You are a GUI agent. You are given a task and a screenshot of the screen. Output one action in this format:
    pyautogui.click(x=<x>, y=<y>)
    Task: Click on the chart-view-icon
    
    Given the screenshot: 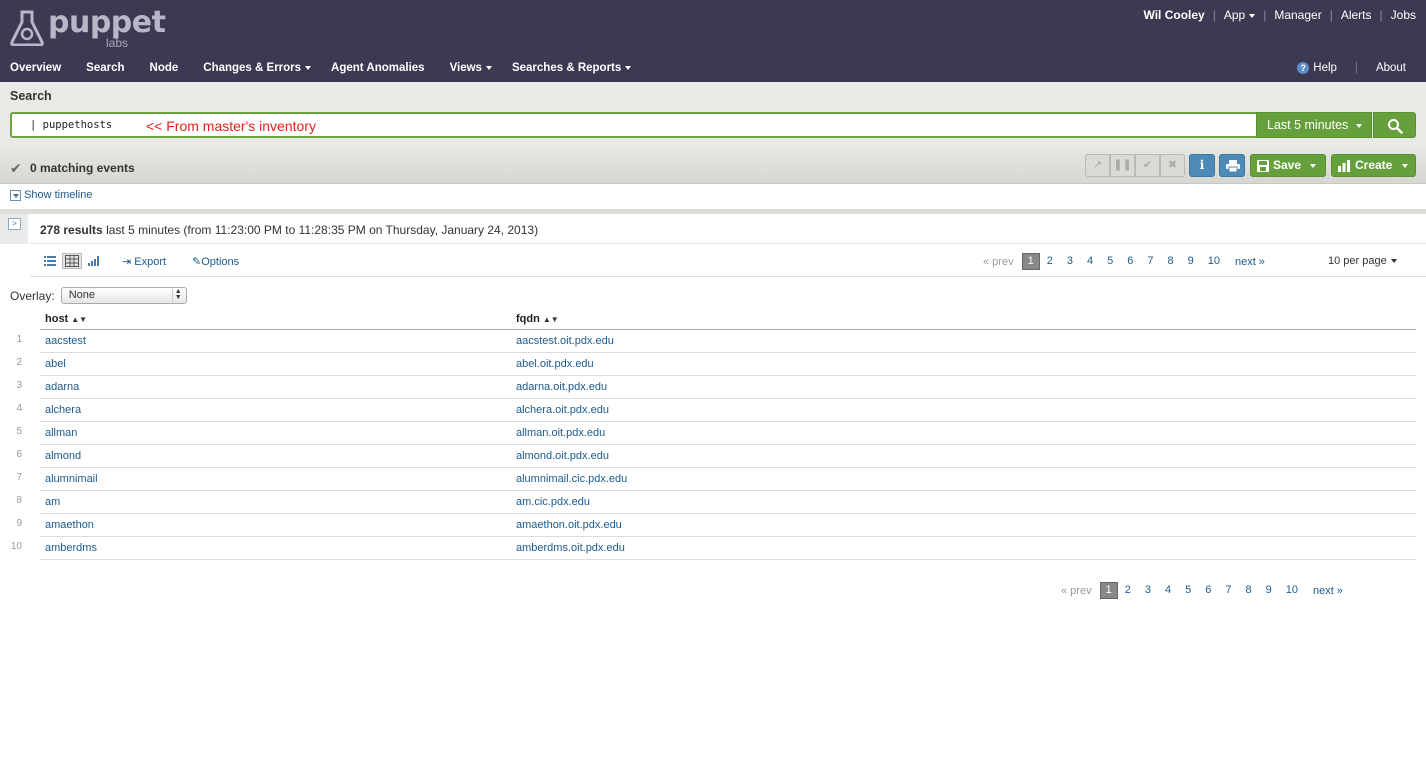 What is the action you would take?
    pyautogui.click(x=94, y=261)
    